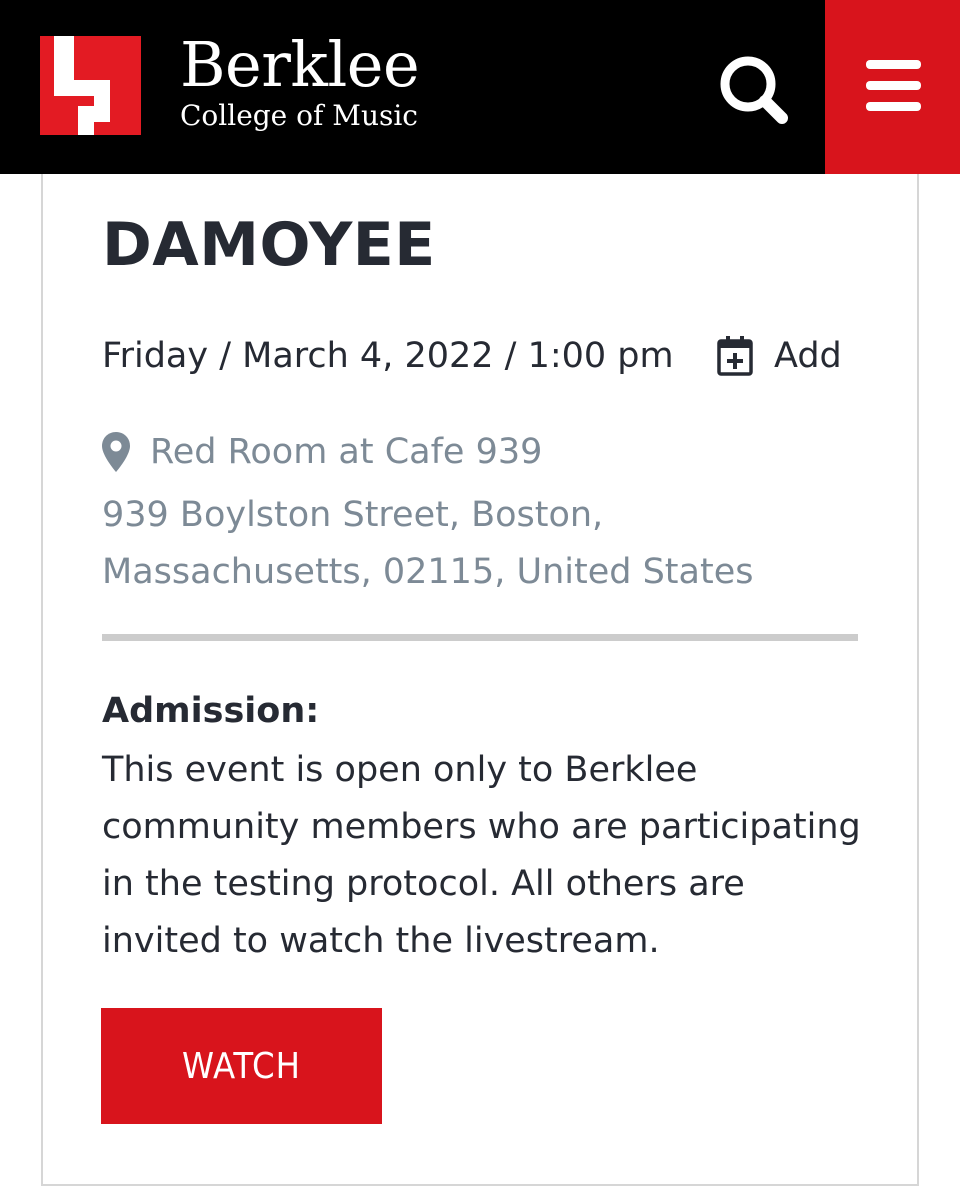 The height and width of the screenshot is (1200, 960). I want to click on location-pin-icon, so click(116, 452).